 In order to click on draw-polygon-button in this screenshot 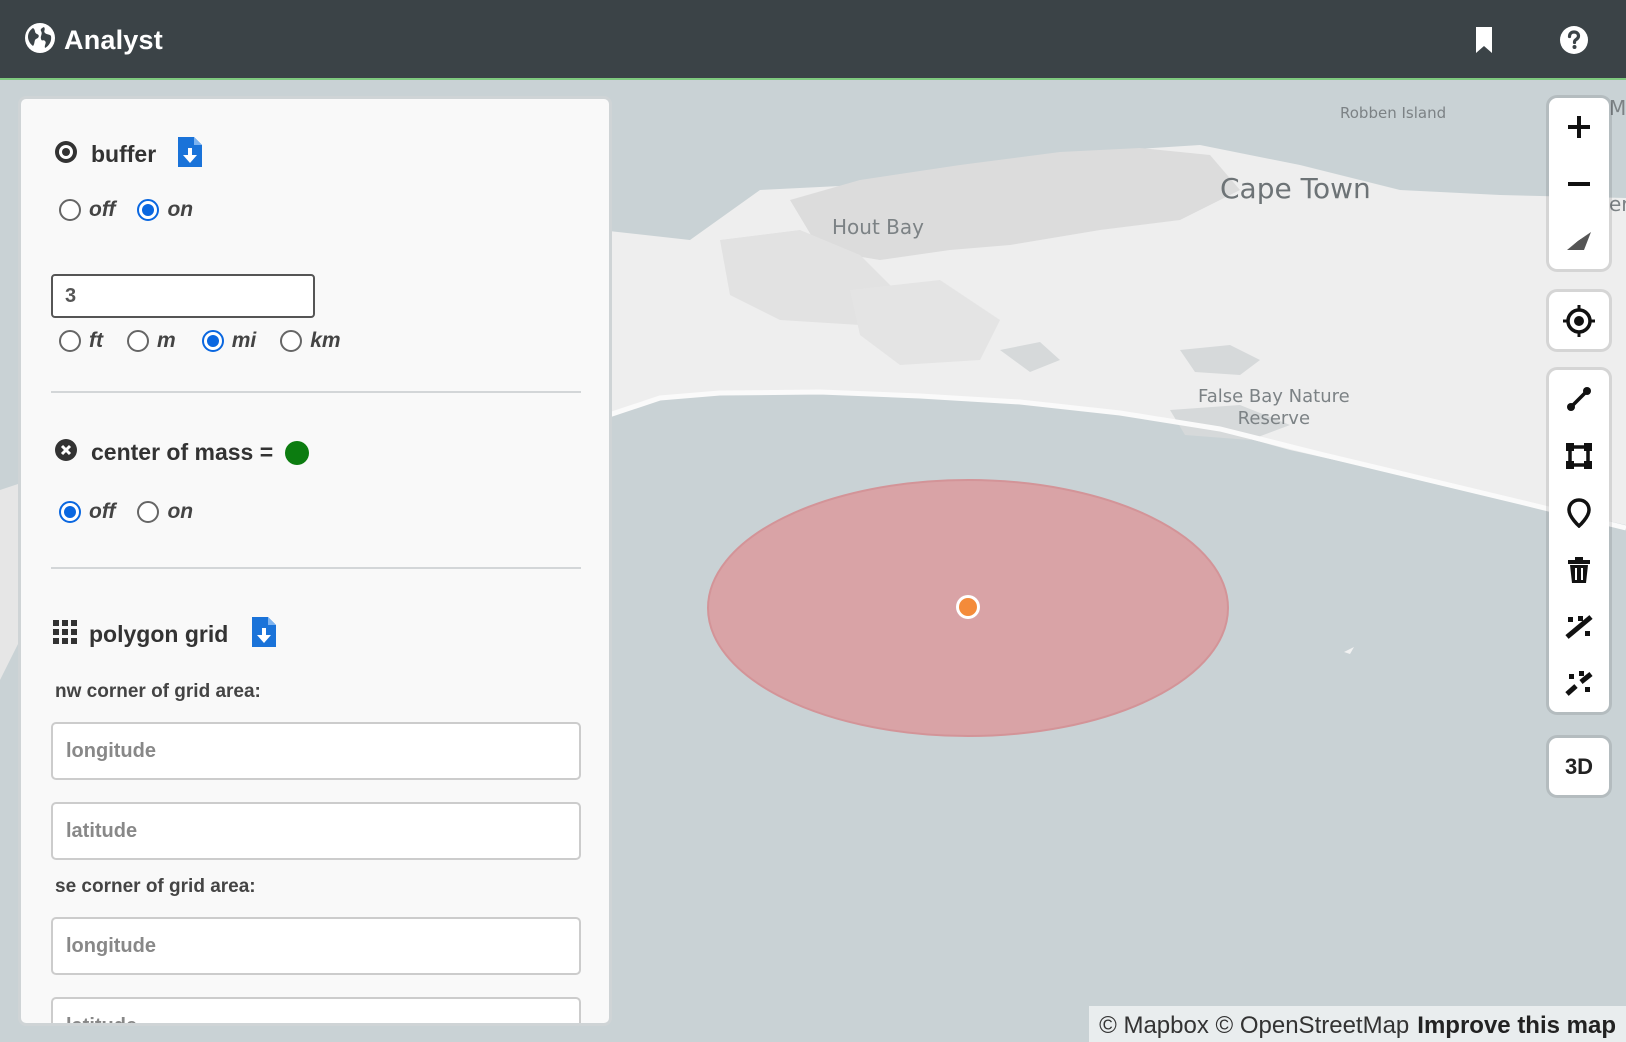, I will do `click(1579, 455)`.